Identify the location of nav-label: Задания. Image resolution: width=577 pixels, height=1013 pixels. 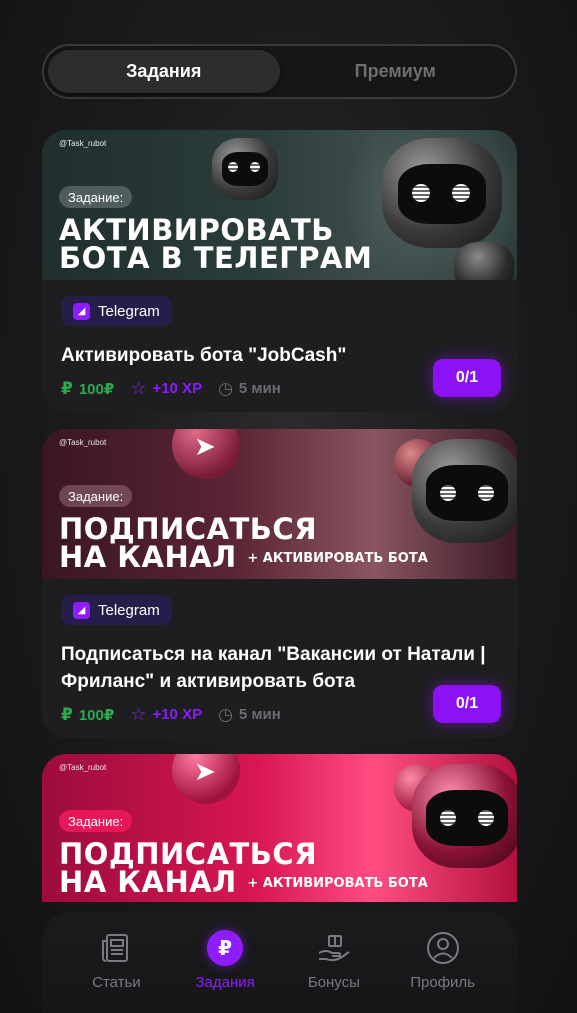
(225, 982).